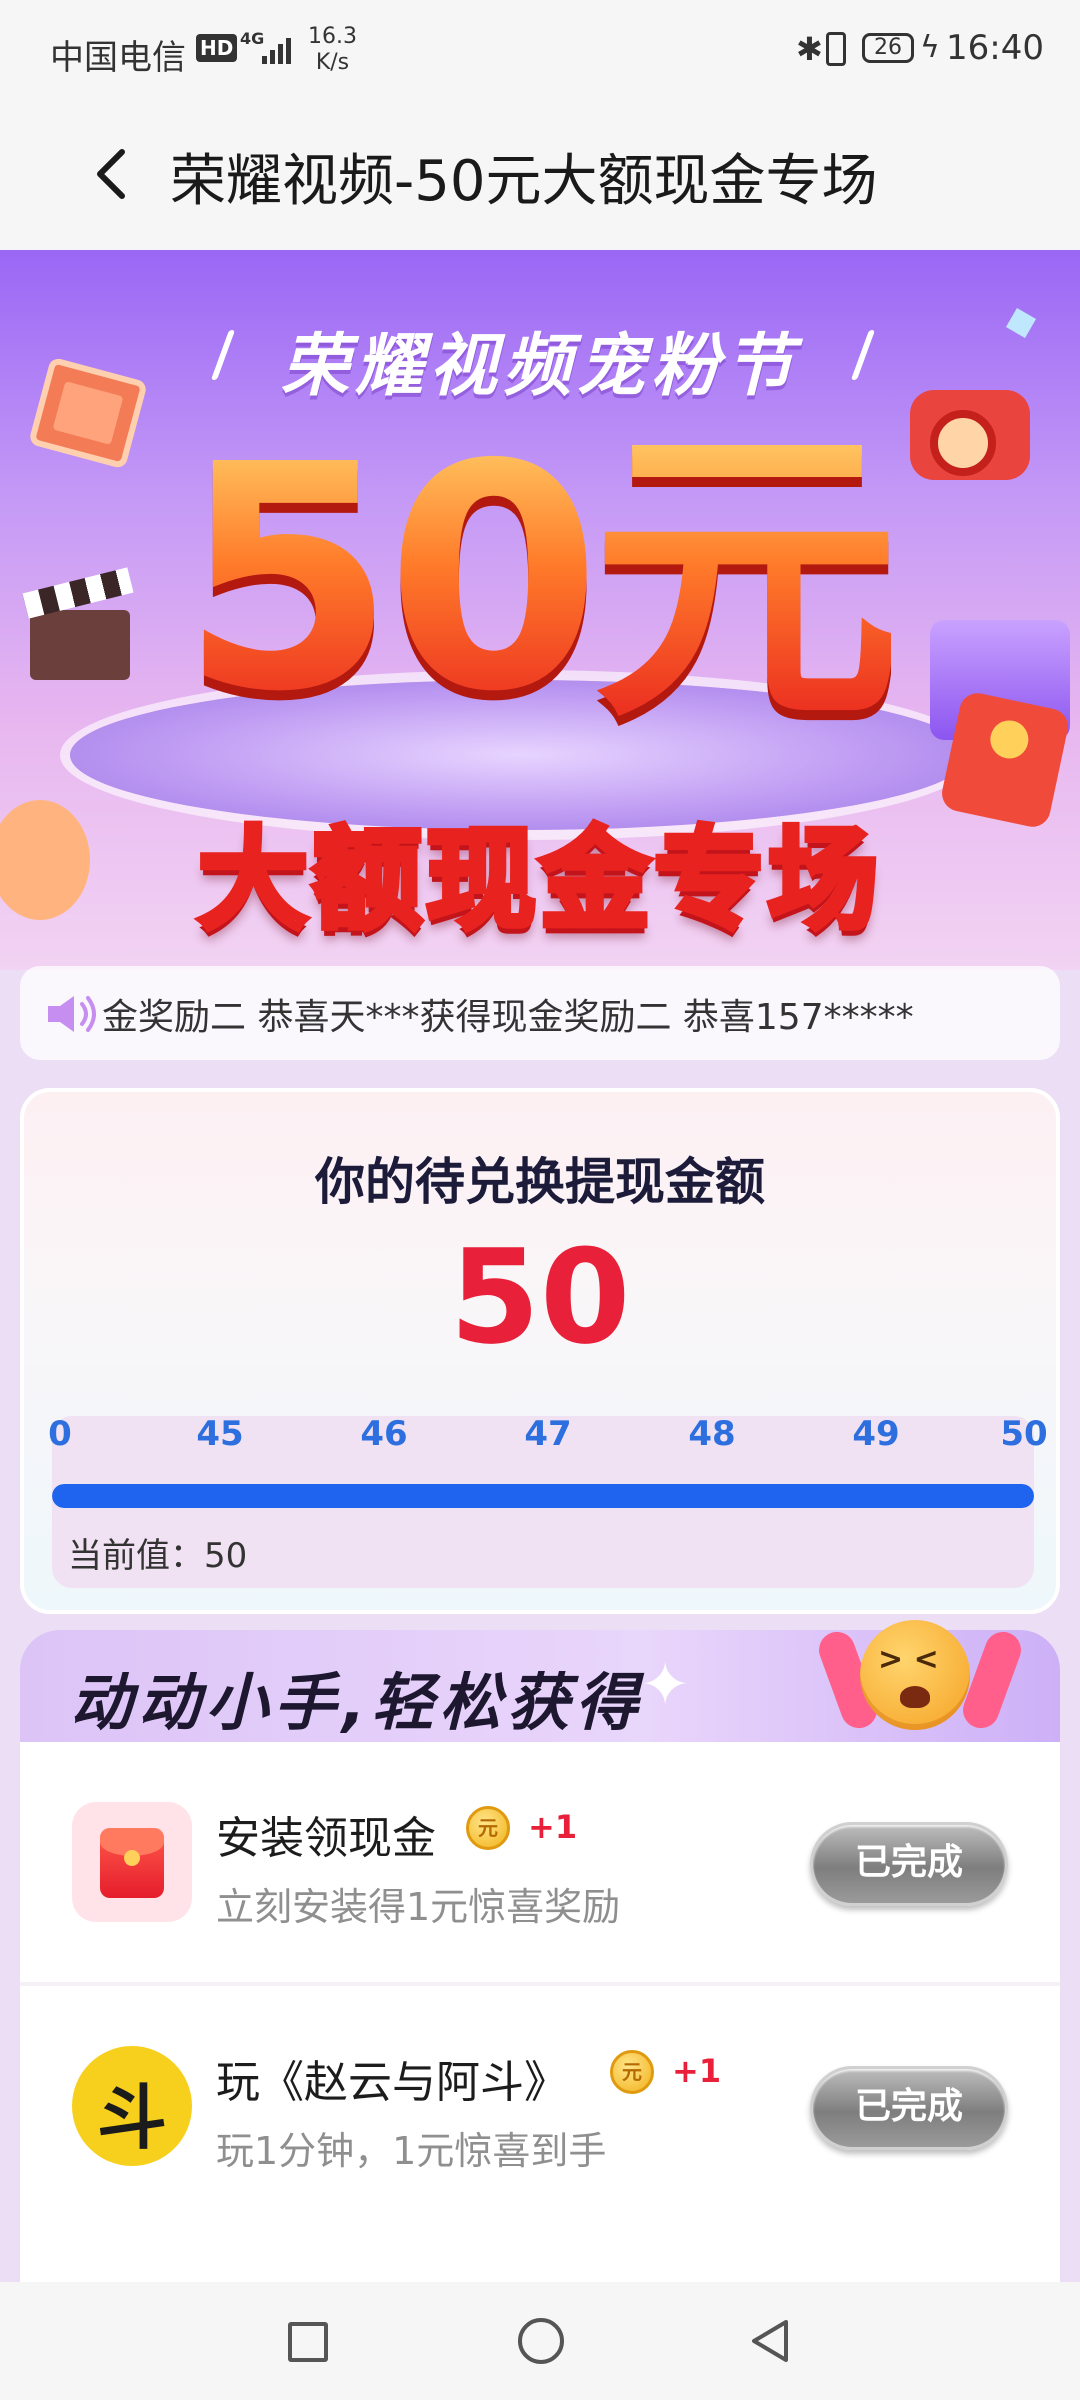 Image resolution: width=1080 pixels, height=2400 pixels. I want to click on progress-tick: 50, so click(1024, 1434).